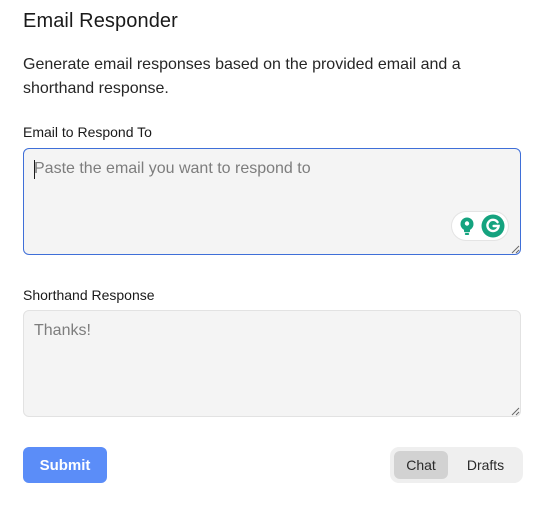 The image size is (557, 518). Describe the element at coordinates (65, 465) in the screenshot. I see `submit-button: Submit` at that location.